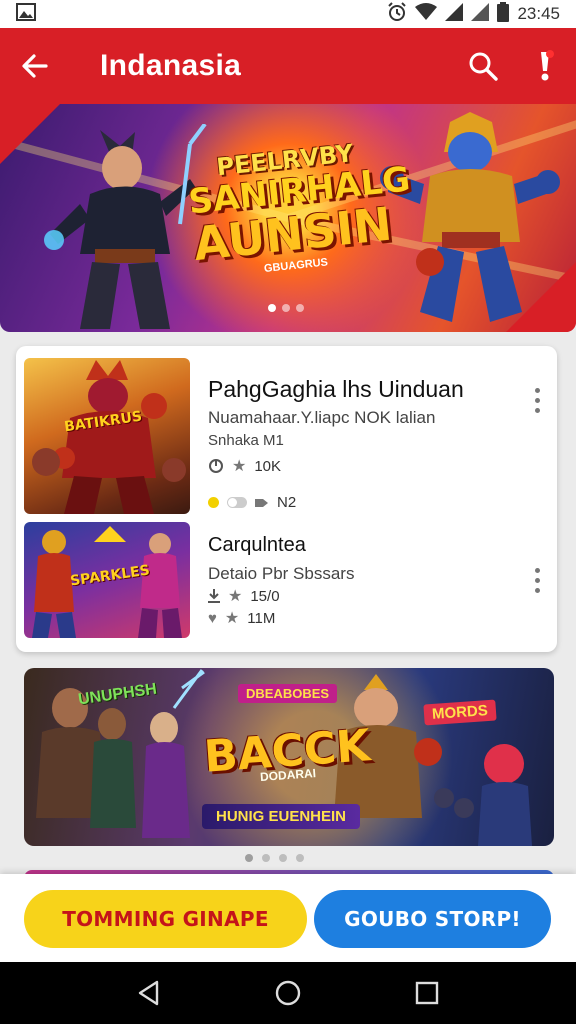  What do you see at coordinates (547, 65) in the screenshot?
I see `alert-icon` at bounding box center [547, 65].